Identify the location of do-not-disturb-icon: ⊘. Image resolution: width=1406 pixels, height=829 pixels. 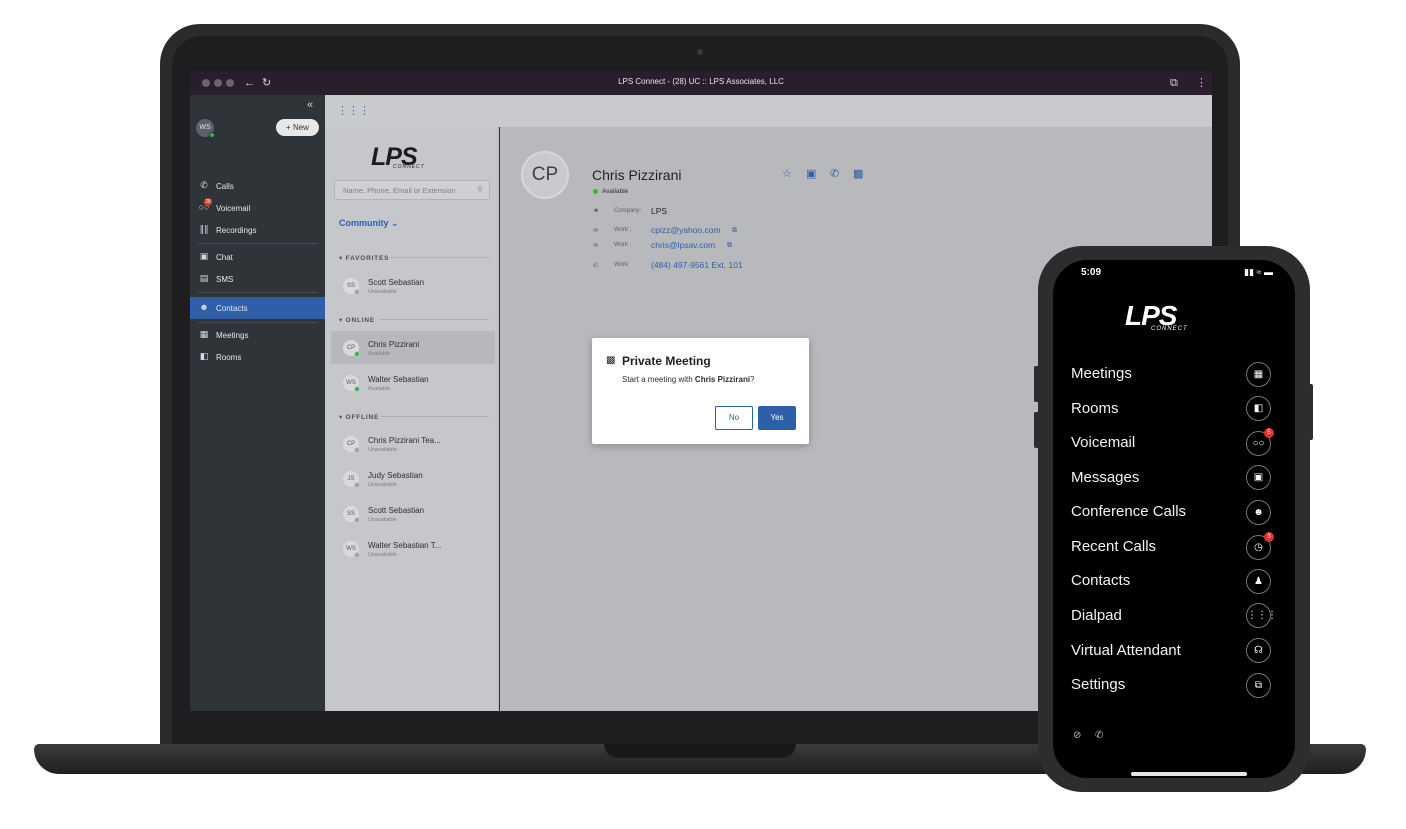
(1077, 735).